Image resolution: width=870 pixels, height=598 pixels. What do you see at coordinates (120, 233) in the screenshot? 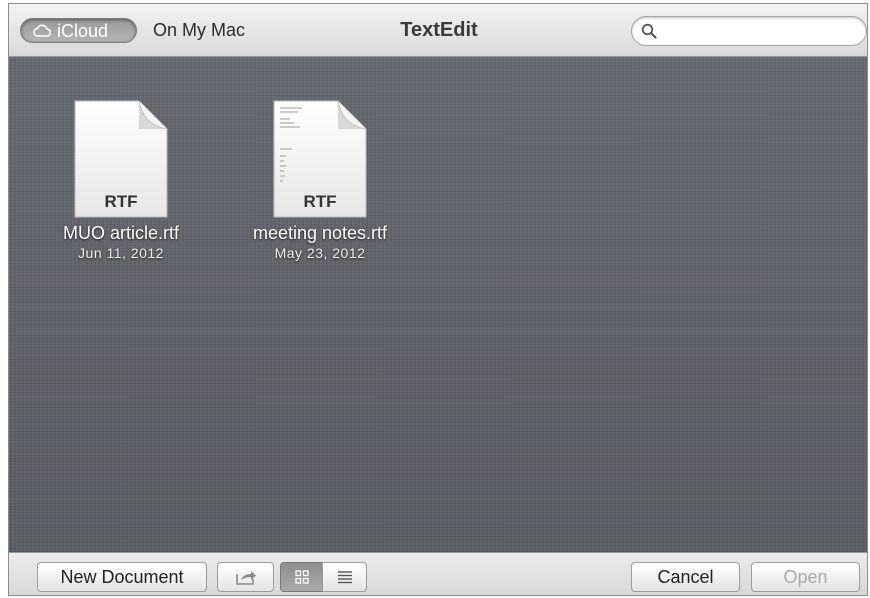
I see `file-name: MUO article.rtf` at bounding box center [120, 233].